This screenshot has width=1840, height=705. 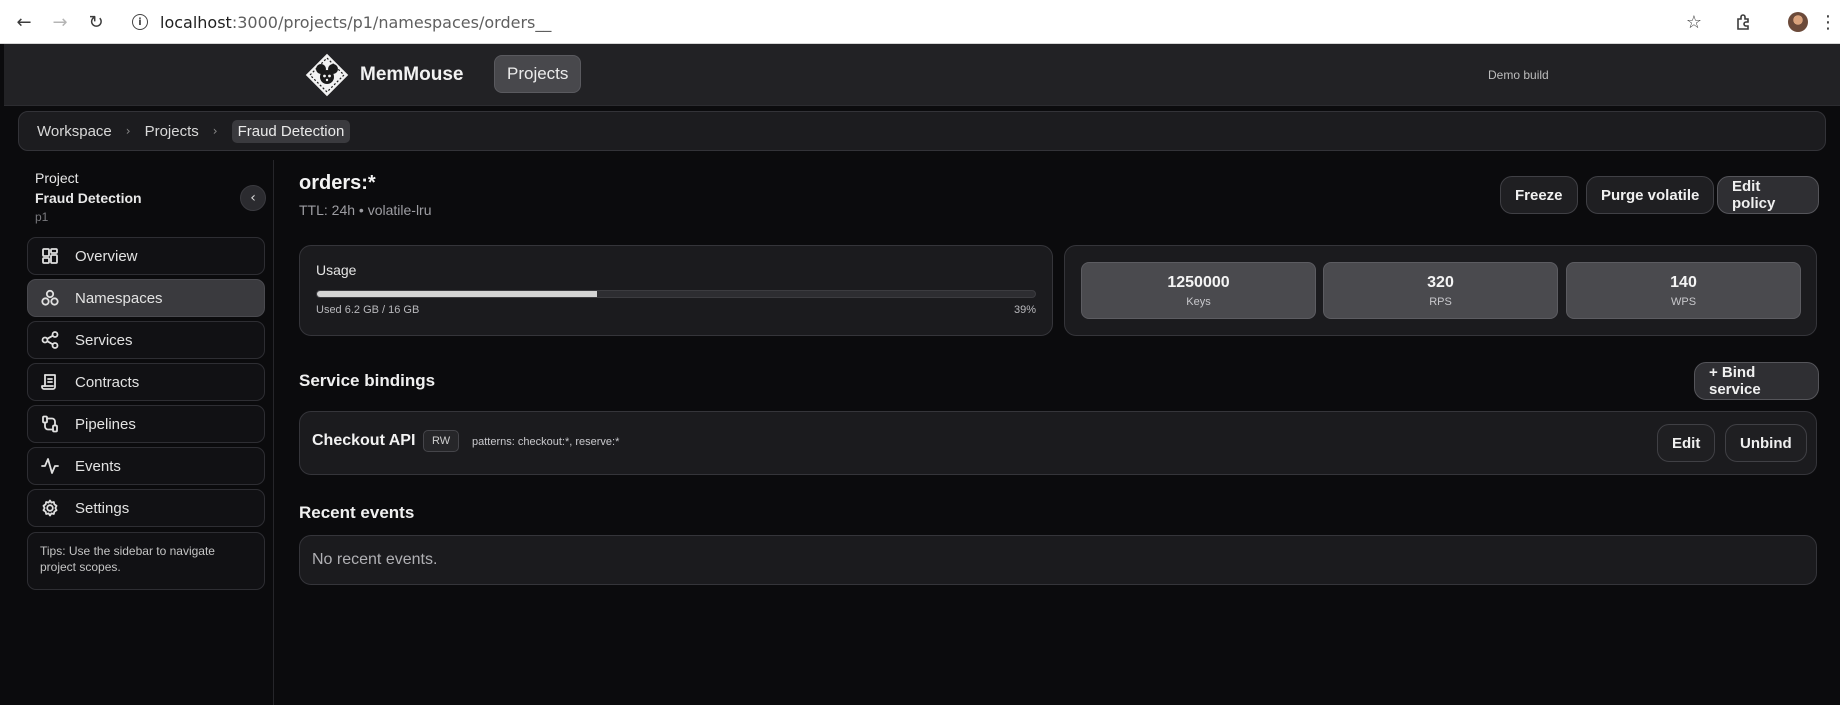 I want to click on recent-events-list: No recent events., so click(x=1058, y=560).